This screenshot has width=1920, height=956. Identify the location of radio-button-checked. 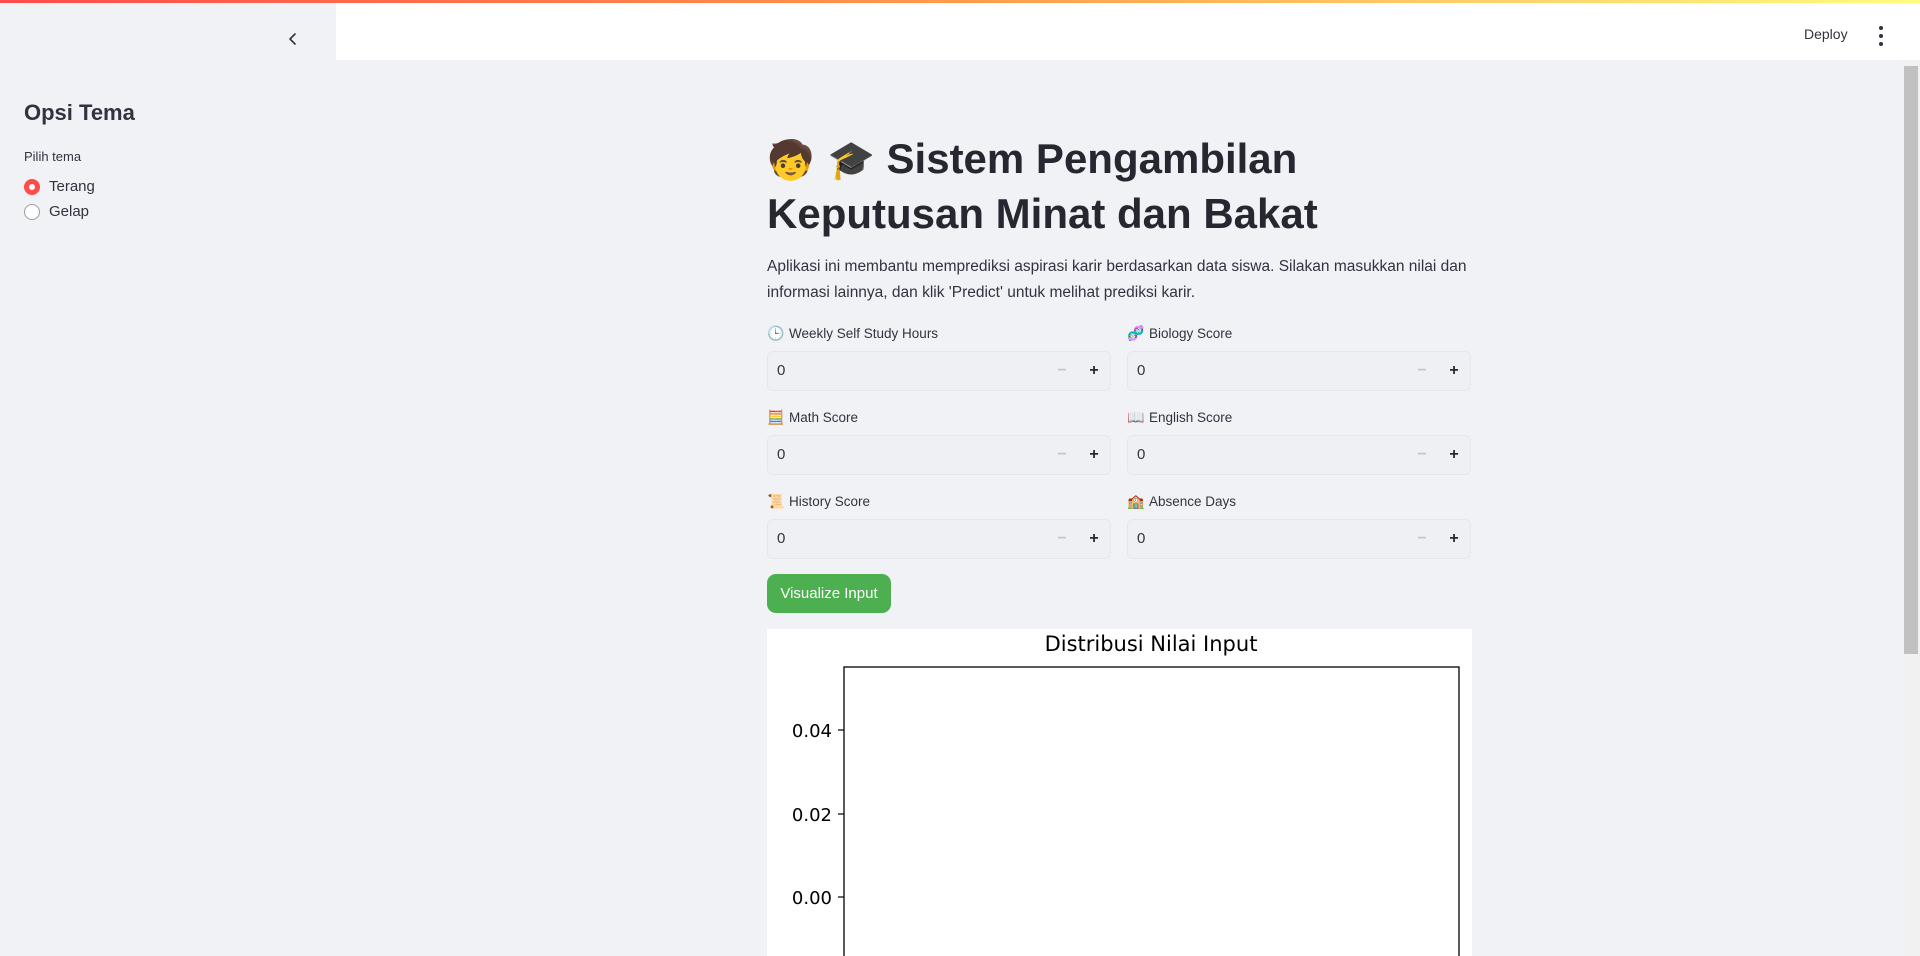
(32, 186).